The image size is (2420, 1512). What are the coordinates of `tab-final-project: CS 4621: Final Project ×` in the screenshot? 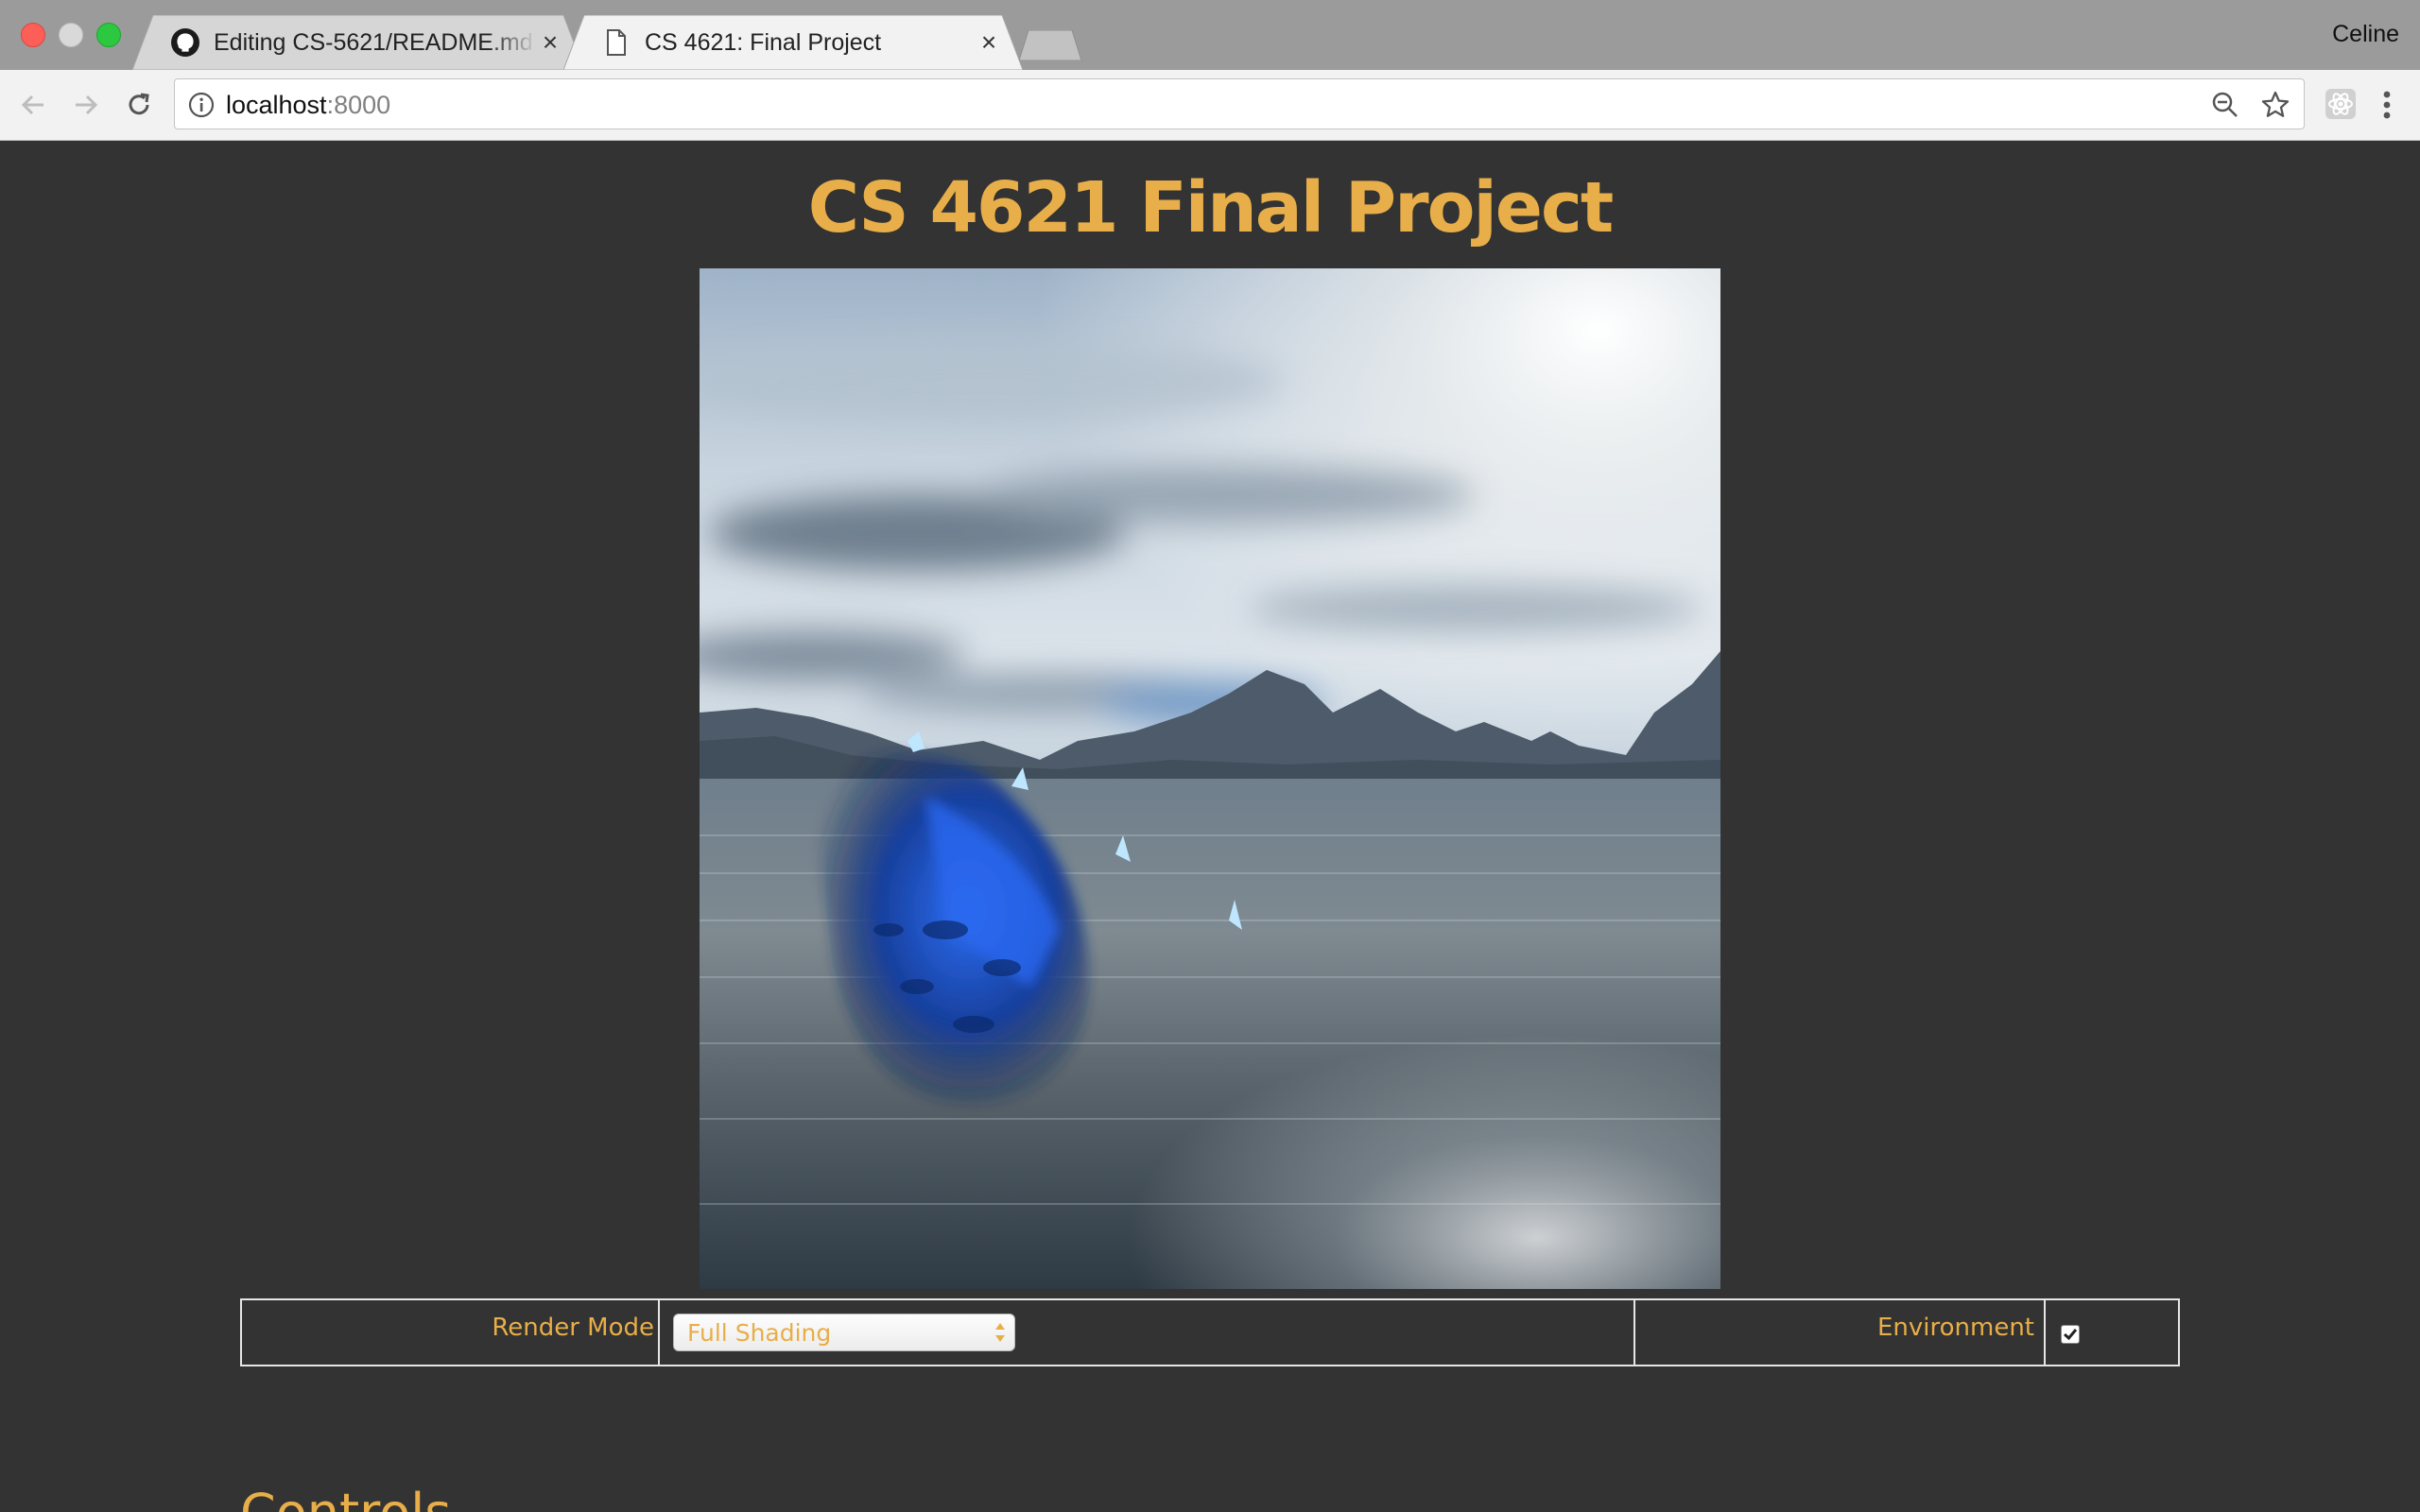 It's located at (793, 42).